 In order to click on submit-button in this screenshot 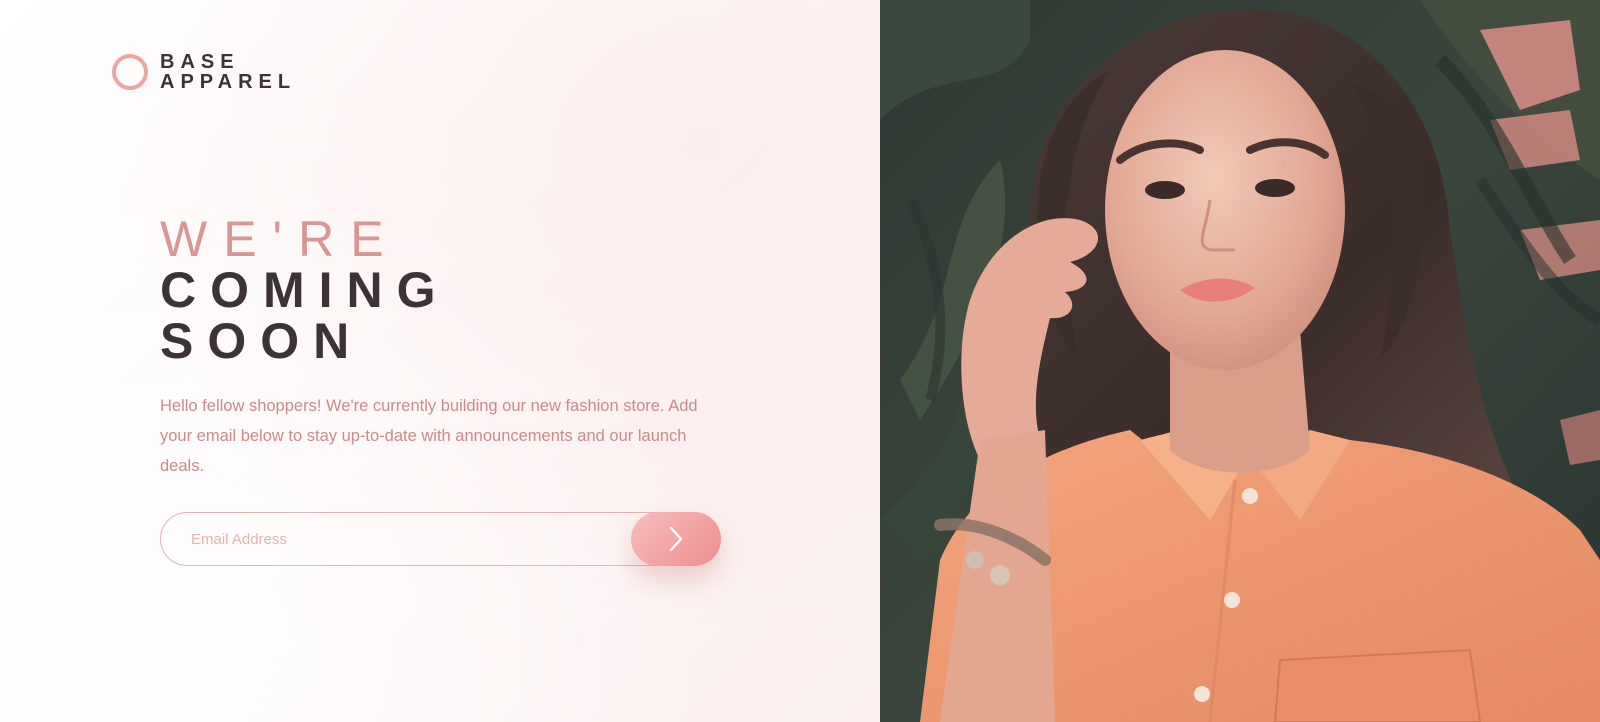, I will do `click(676, 539)`.